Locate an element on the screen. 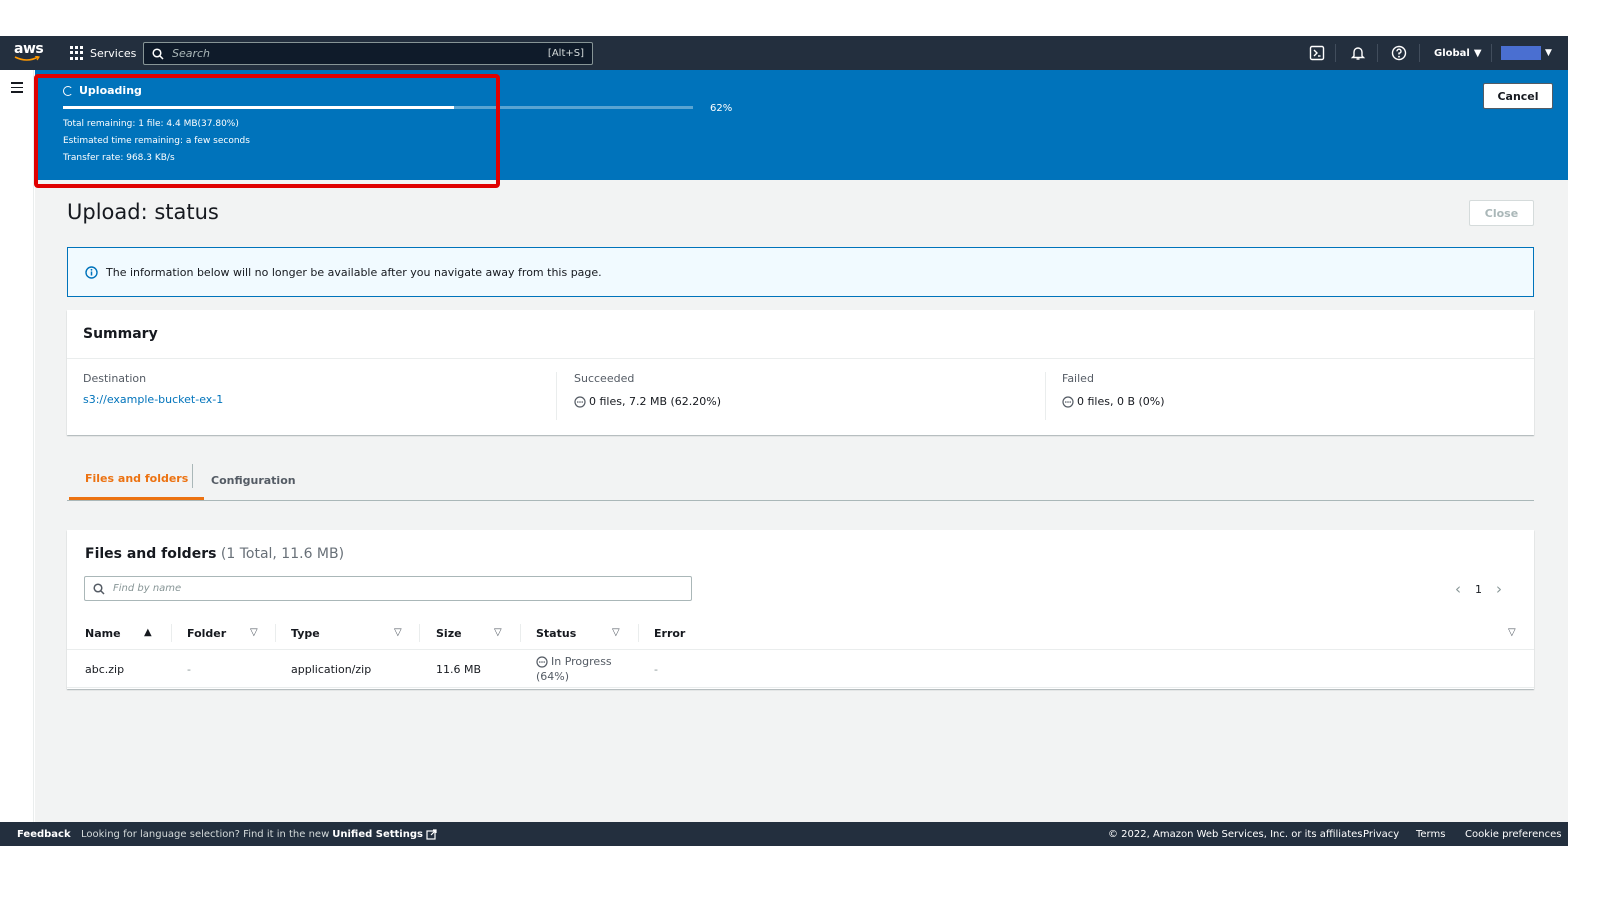 The height and width of the screenshot is (900, 1601). grid-icon is located at coordinates (77, 53).